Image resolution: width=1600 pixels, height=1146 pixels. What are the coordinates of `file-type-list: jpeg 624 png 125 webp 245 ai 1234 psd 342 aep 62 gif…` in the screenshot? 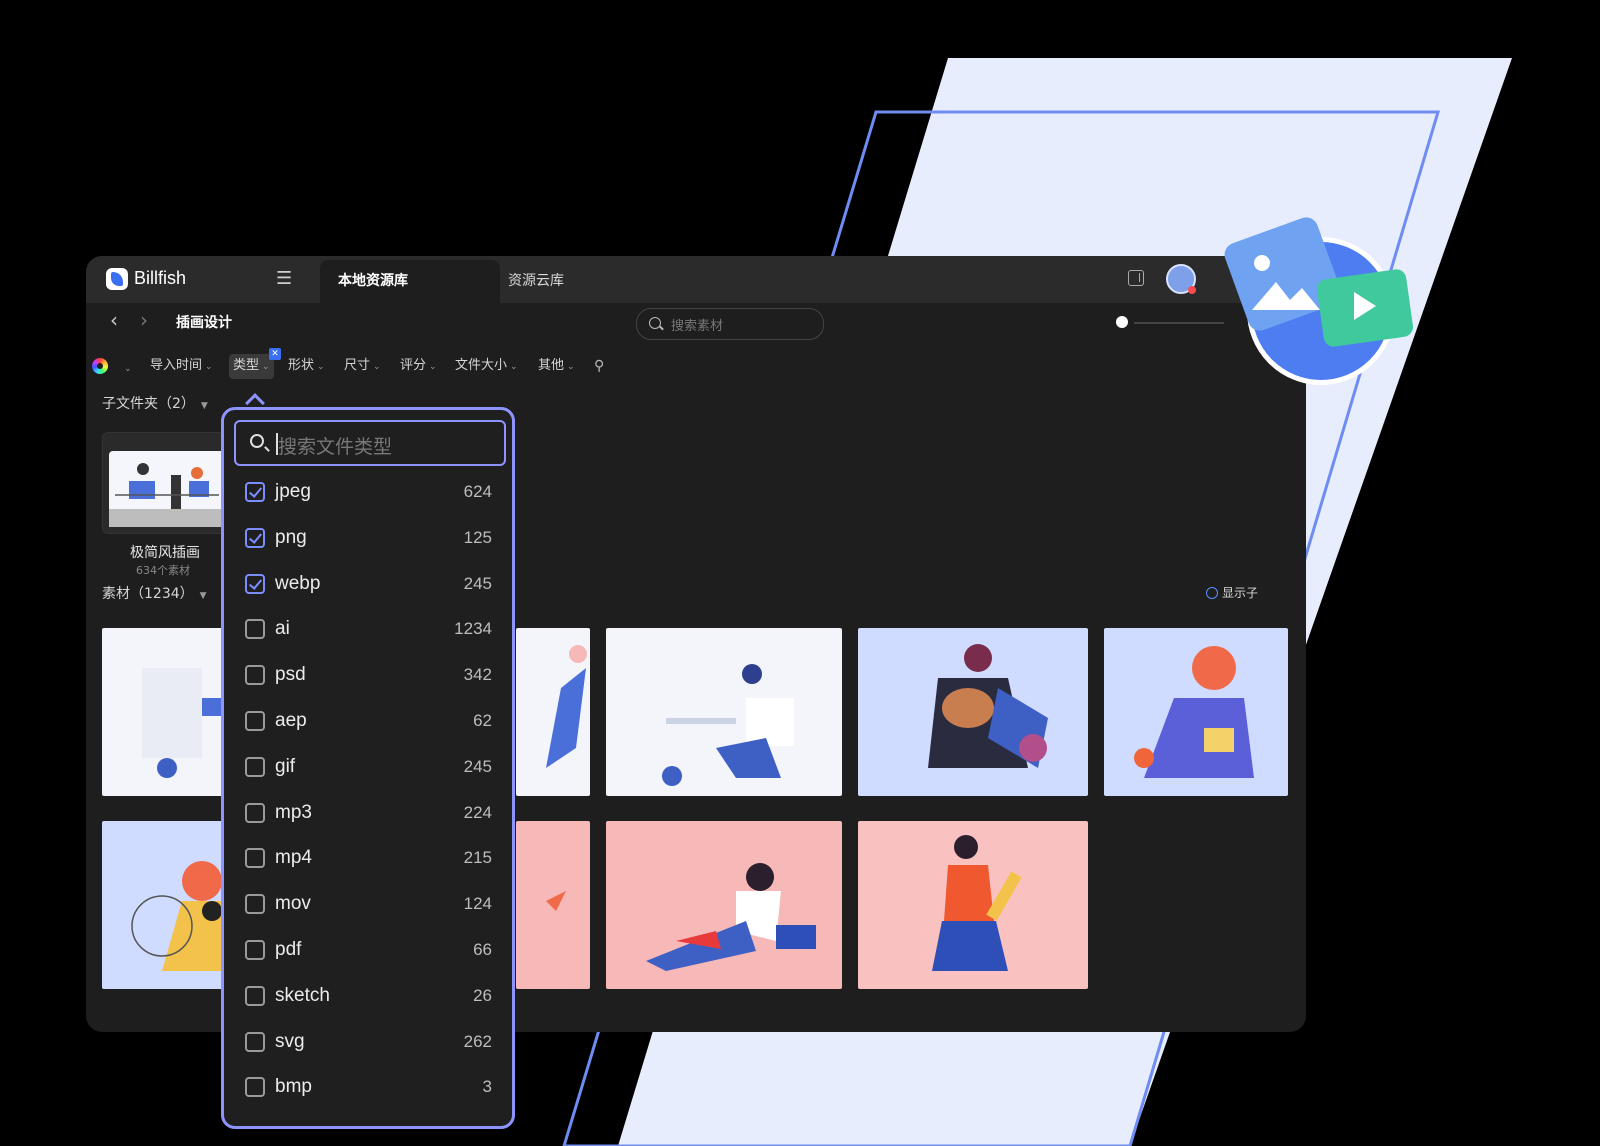 It's located at (368, 792).